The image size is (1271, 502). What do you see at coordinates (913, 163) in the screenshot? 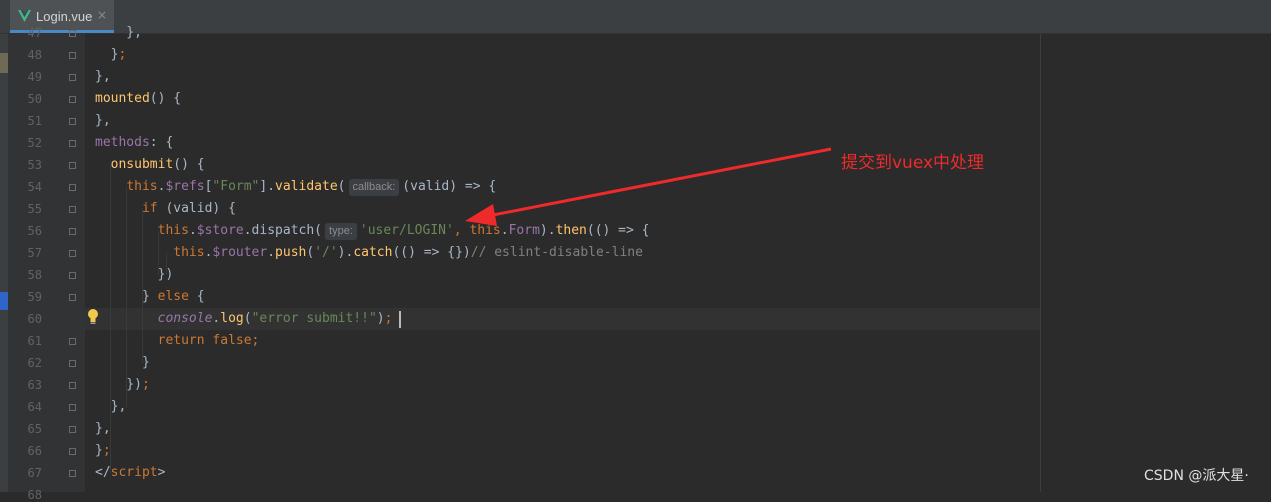
I see `annotation-label: 提交到vuex中处理` at bounding box center [913, 163].